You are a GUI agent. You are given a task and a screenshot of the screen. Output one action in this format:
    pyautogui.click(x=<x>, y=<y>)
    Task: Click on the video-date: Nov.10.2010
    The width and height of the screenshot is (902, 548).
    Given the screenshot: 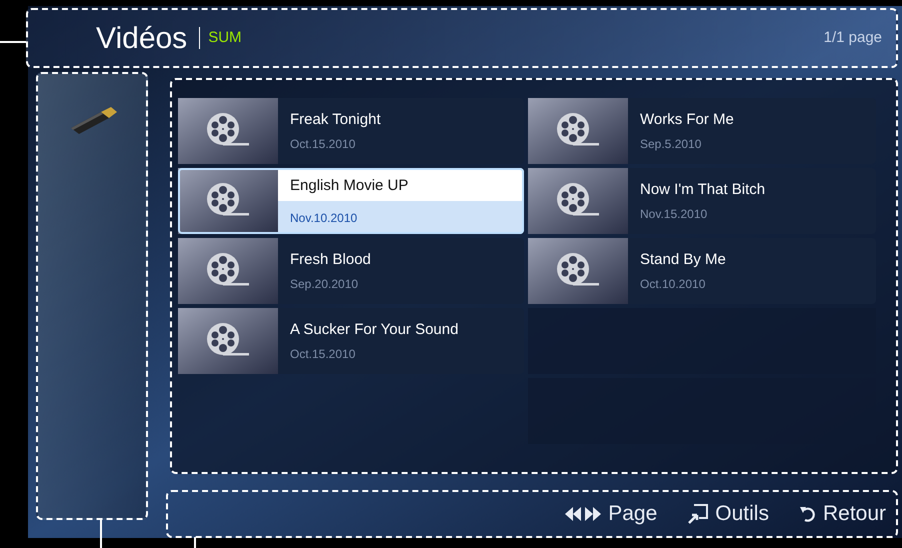 What is the action you would take?
    pyautogui.click(x=324, y=219)
    